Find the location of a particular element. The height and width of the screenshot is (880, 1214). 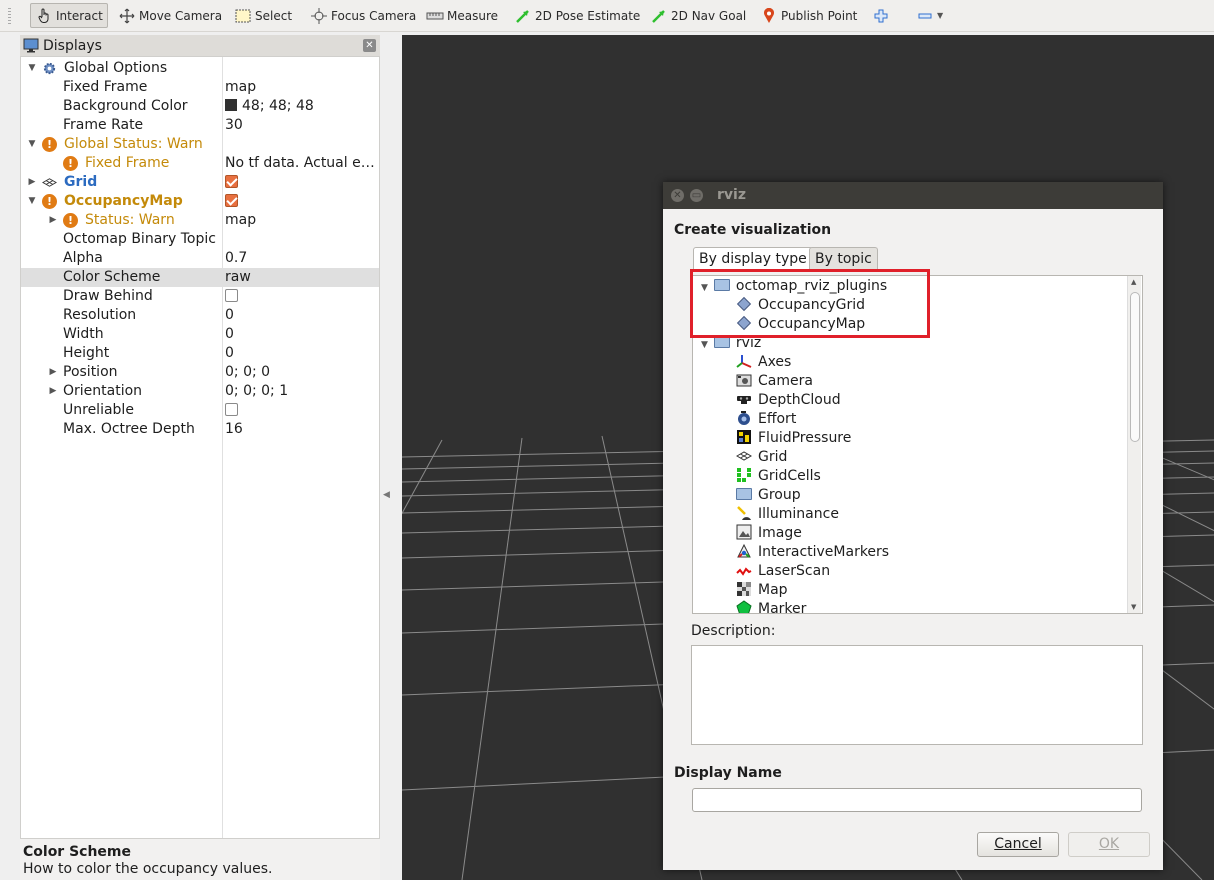

focus-camera-tool-button: Focus Camera is located at coordinates (363, 15).